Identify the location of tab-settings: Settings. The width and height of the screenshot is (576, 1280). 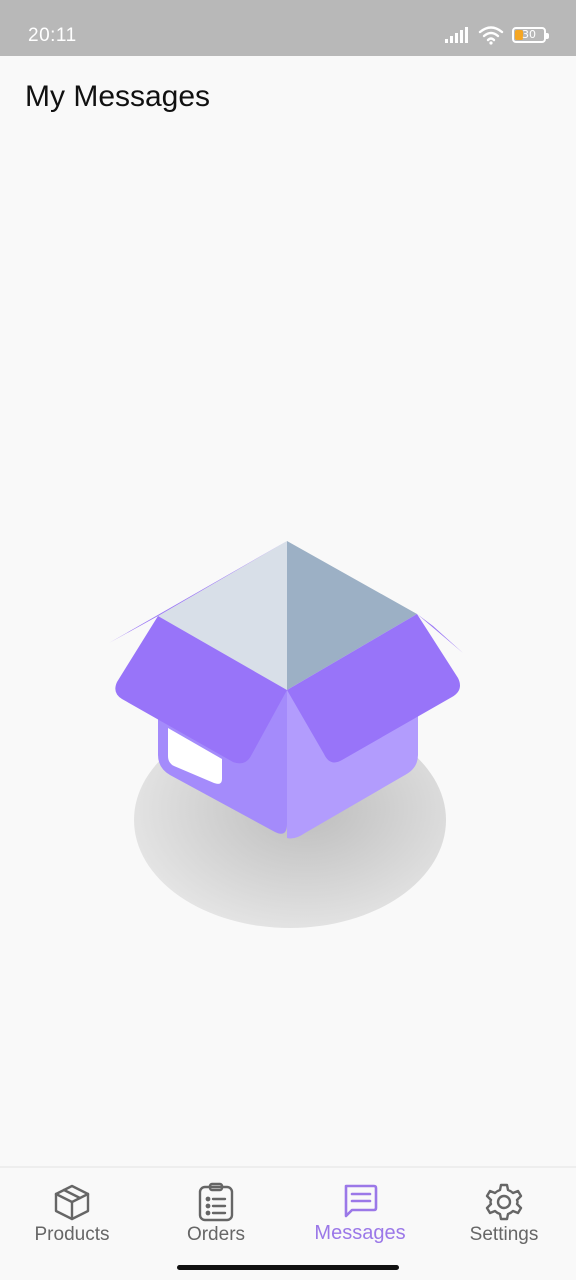
(504, 1213).